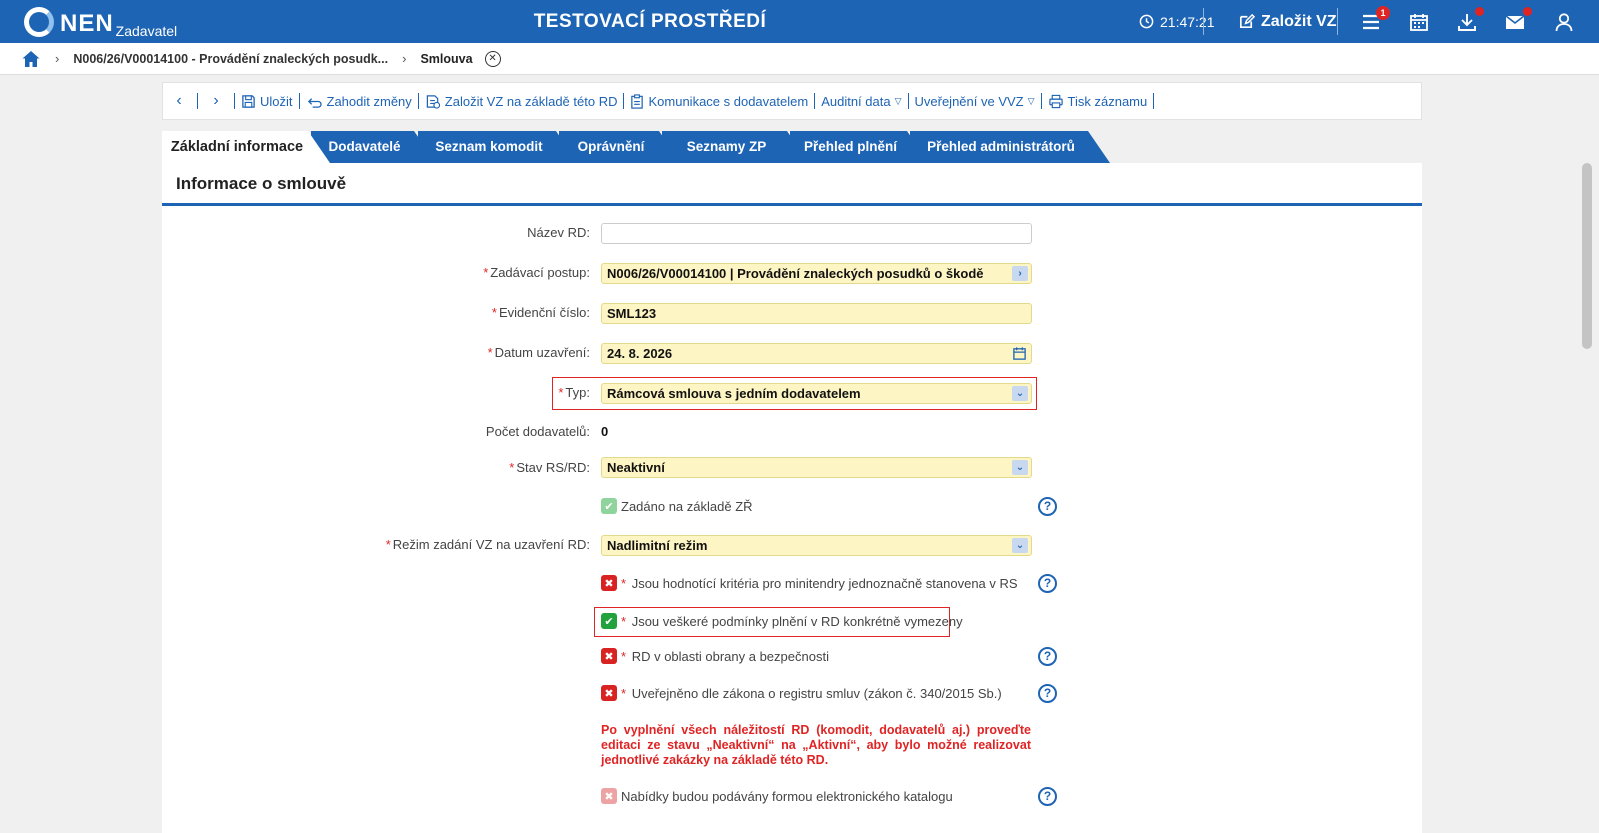  What do you see at coordinates (314, 102) in the screenshot?
I see `undo-icon` at bounding box center [314, 102].